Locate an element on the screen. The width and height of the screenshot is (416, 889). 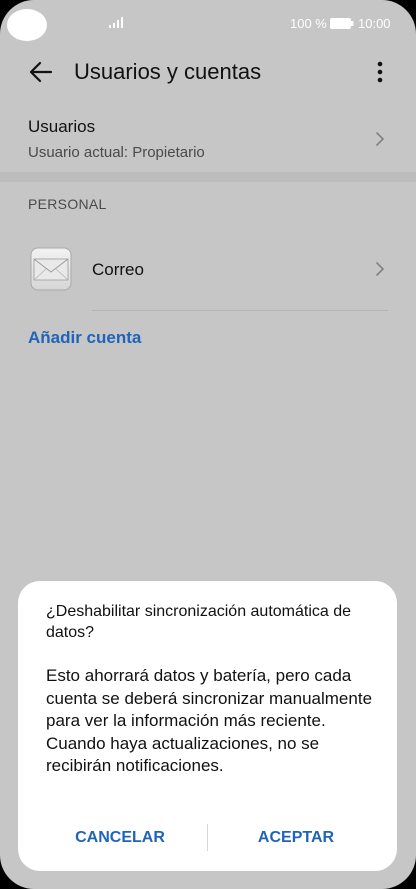
section-header-personal: PERSONAL is located at coordinates (67, 204).